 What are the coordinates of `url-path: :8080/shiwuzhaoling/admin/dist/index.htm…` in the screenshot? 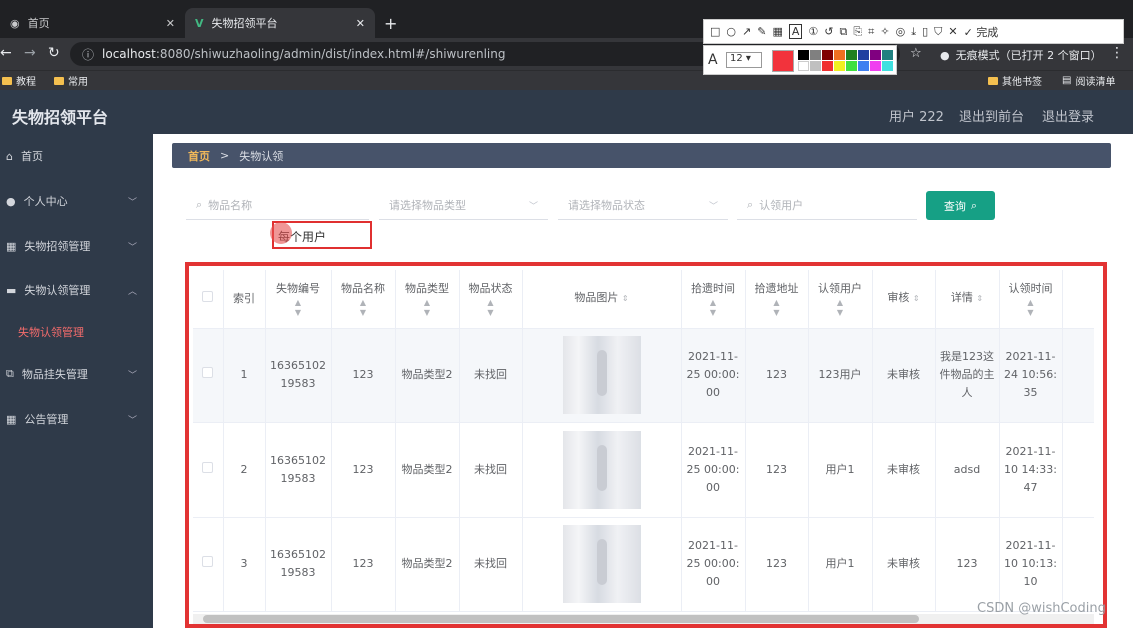 It's located at (330, 54).